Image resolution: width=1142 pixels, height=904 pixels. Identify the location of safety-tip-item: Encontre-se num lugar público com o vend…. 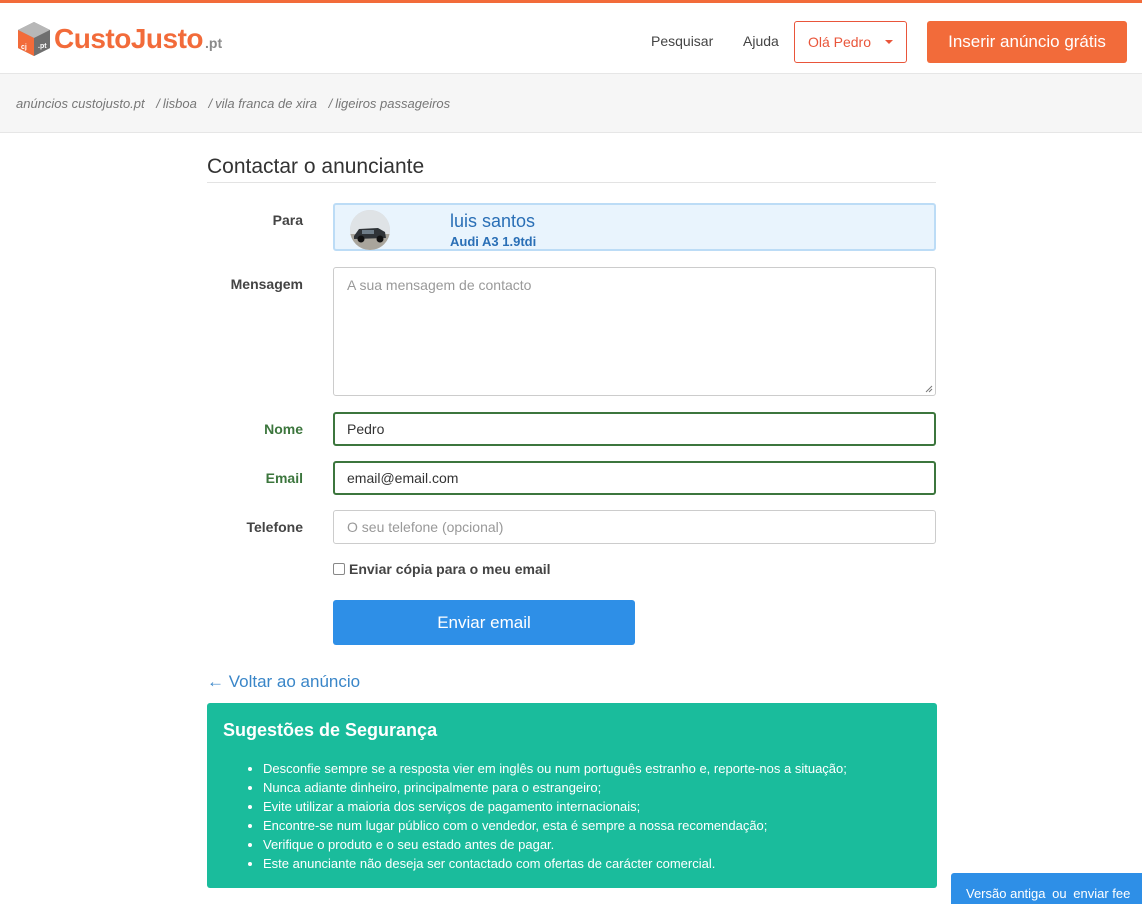
(555, 825).